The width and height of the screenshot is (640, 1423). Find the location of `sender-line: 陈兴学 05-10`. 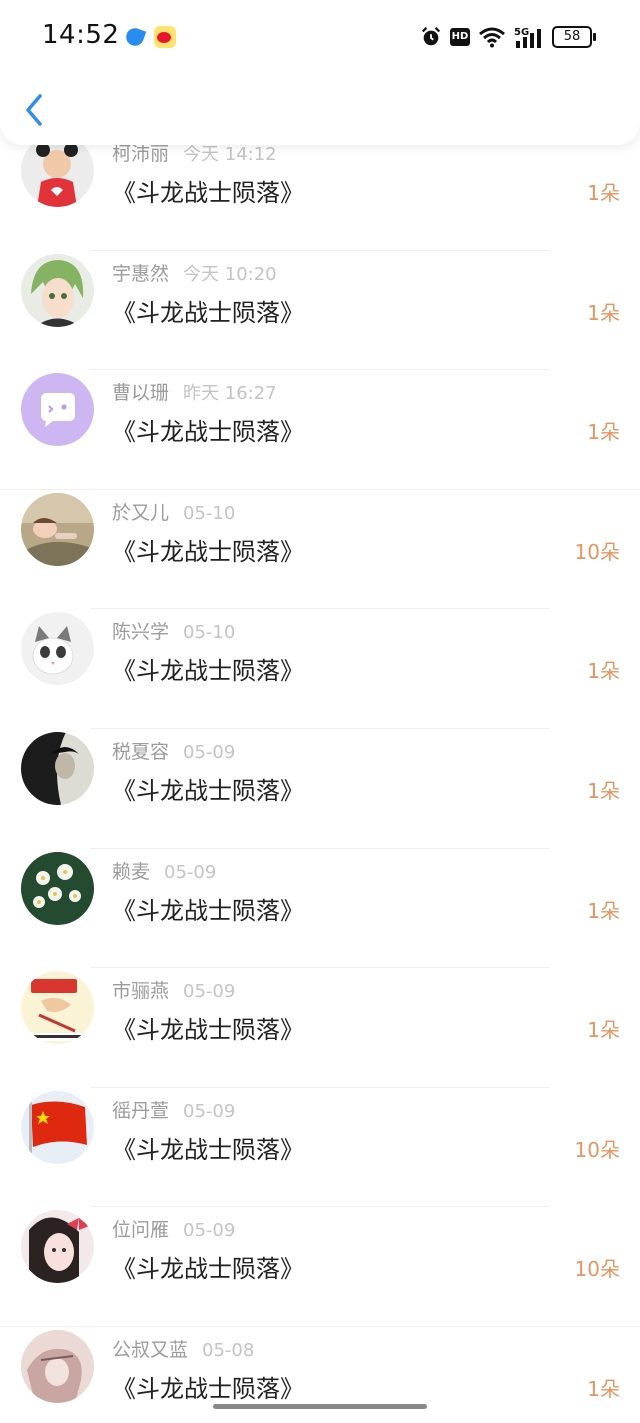

sender-line: 陈兴学 05-10 is located at coordinates (173, 630).